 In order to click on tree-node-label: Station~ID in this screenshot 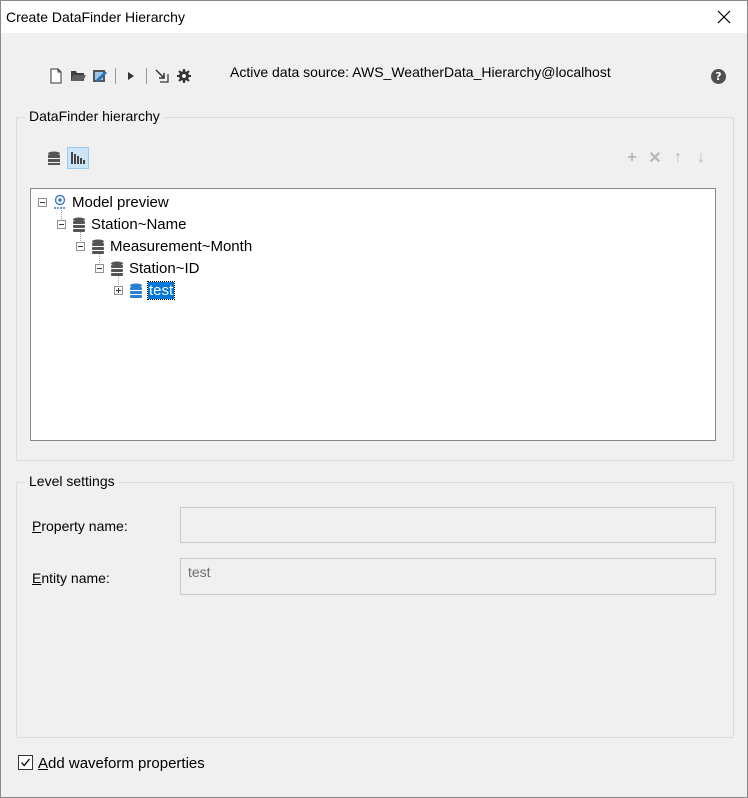, I will do `click(164, 268)`.